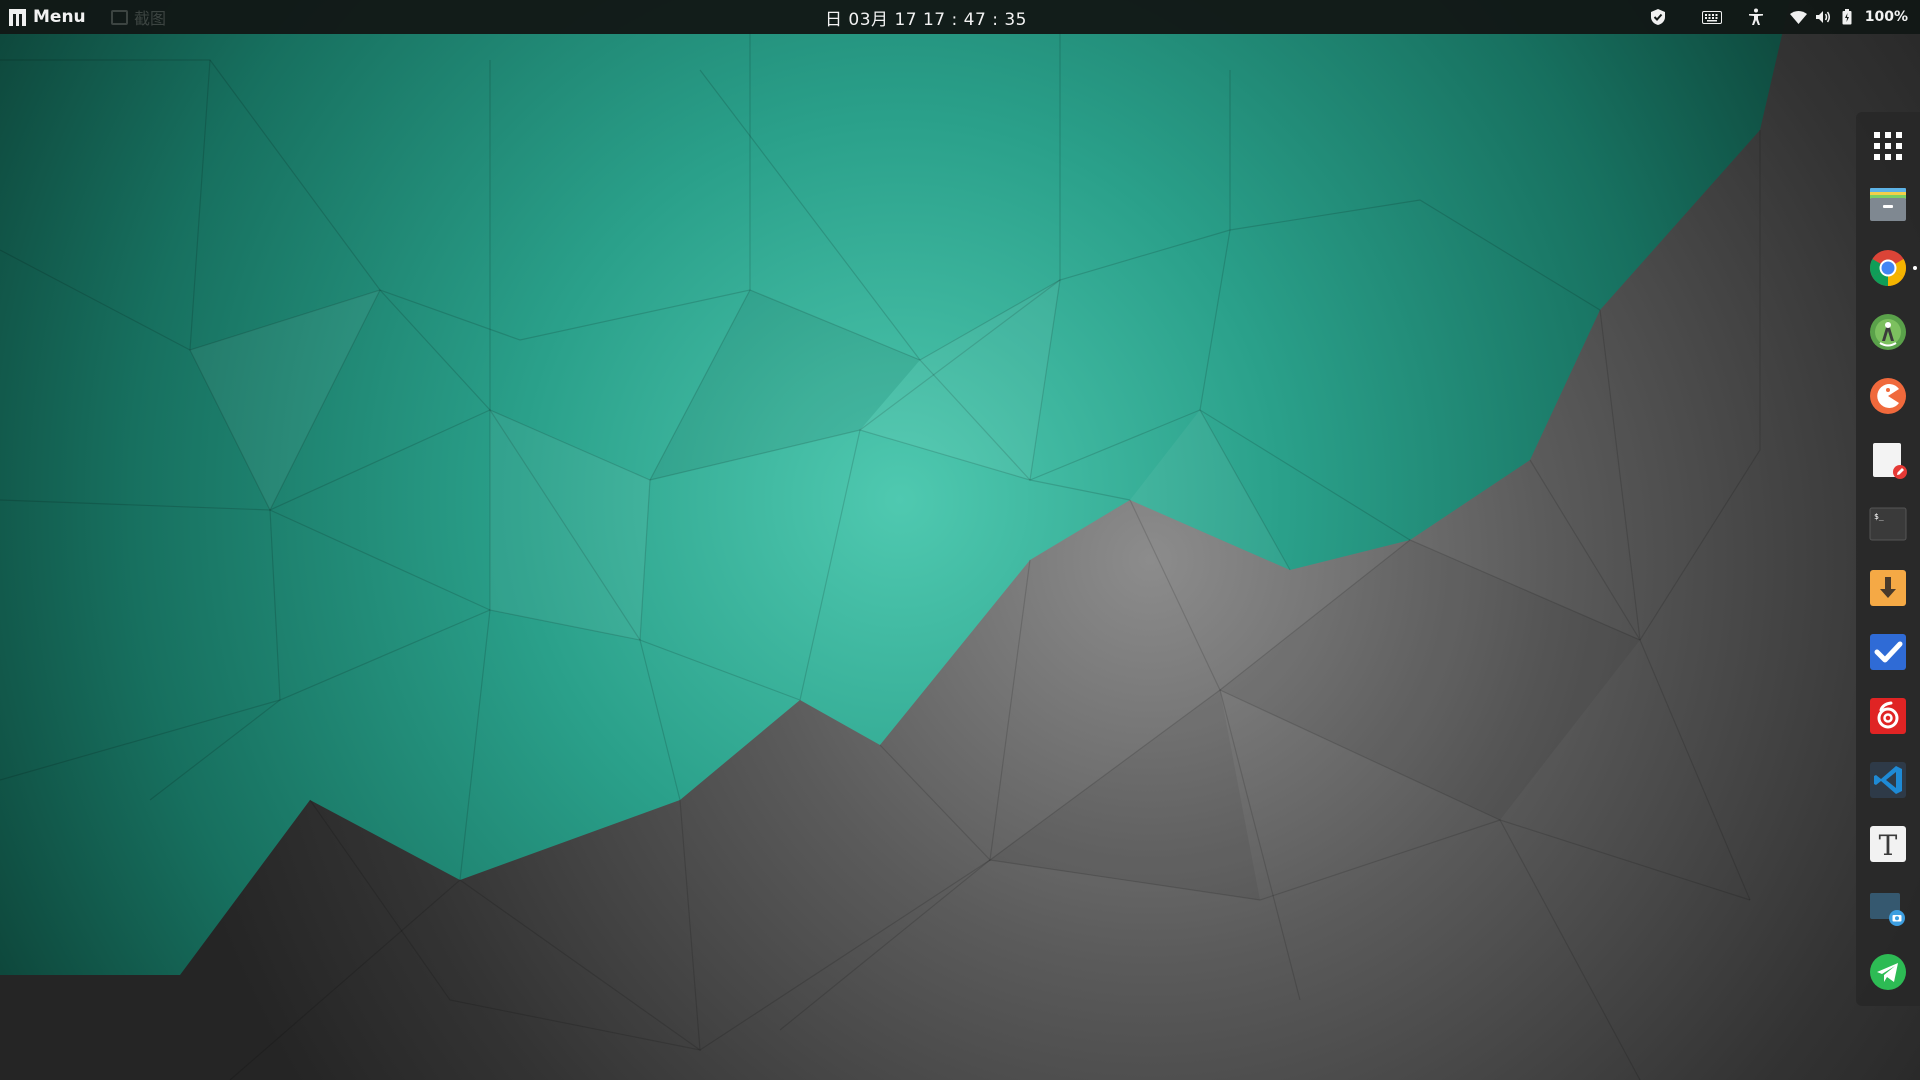 This screenshot has height=1080, width=1920. What do you see at coordinates (1915, 268) in the screenshot?
I see `running-indicator` at bounding box center [1915, 268].